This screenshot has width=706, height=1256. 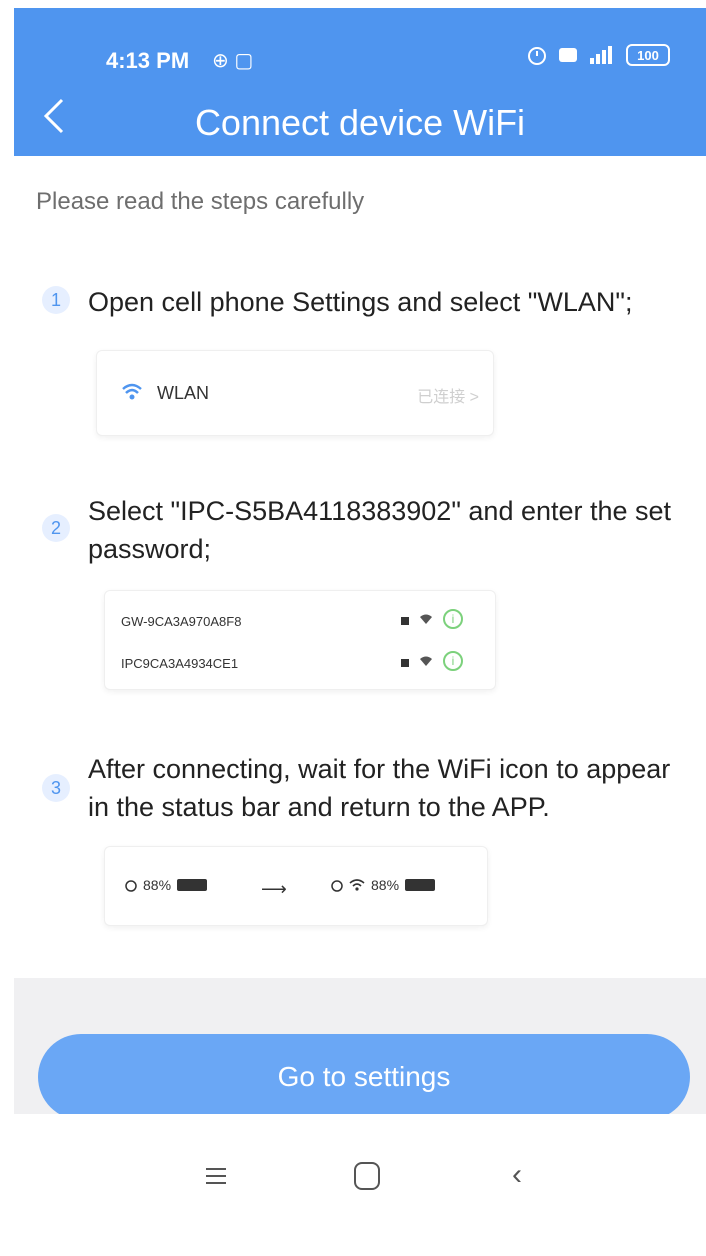 What do you see at coordinates (367, 1176) in the screenshot?
I see `home-icon` at bounding box center [367, 1176].